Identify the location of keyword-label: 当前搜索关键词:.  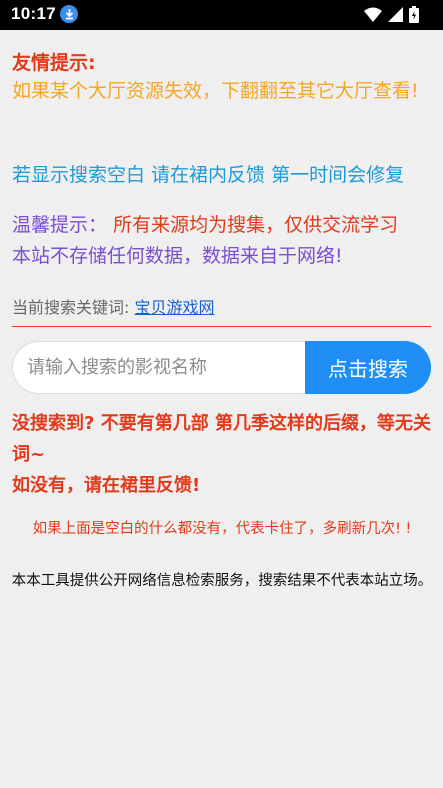
(73, 307).